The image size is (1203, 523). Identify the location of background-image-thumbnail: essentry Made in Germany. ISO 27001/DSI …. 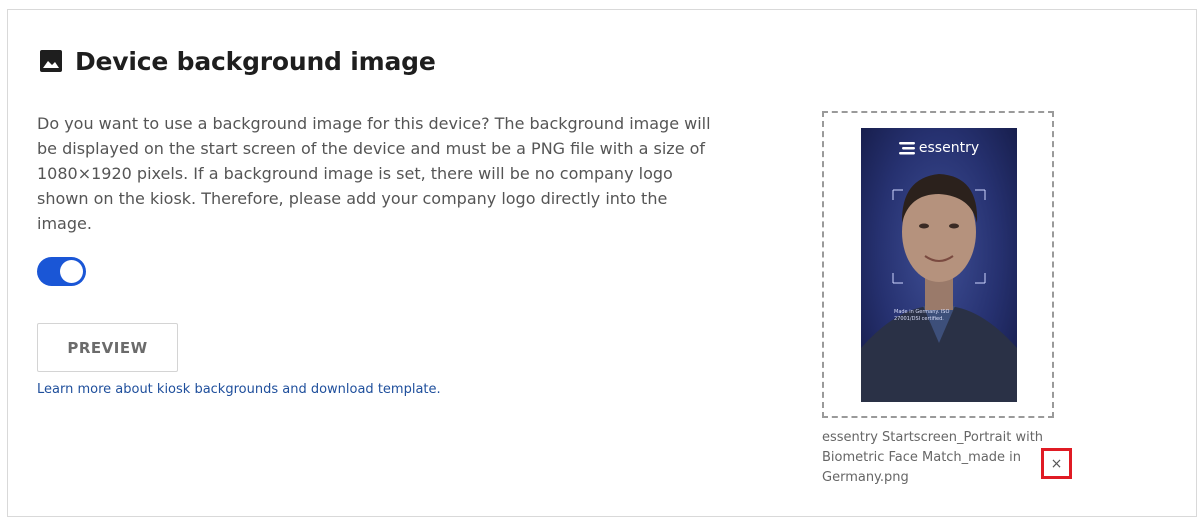
(939, 265).